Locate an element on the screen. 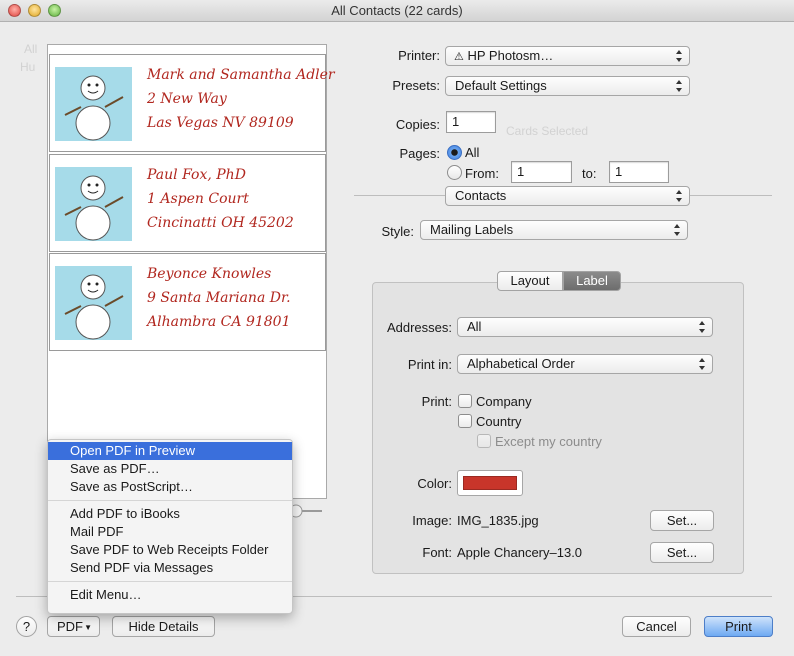 The width and height of the screenshot is (794, 656). section-value: Contacts is located at coordinates (481, 195).